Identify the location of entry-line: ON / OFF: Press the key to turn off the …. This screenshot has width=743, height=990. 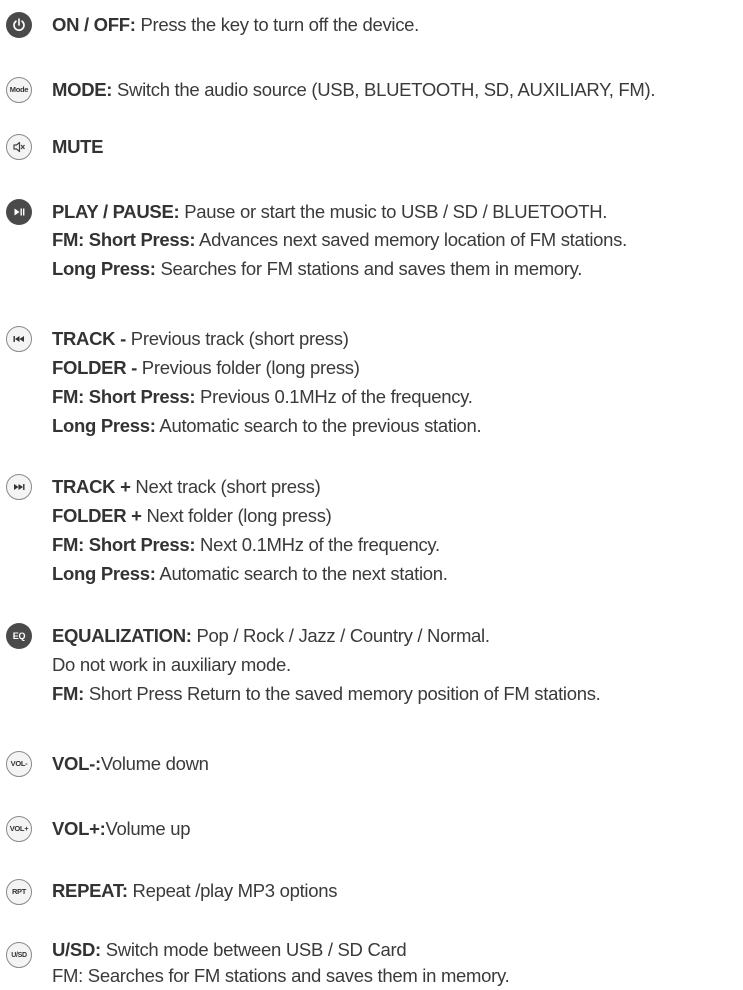
(236, 24).